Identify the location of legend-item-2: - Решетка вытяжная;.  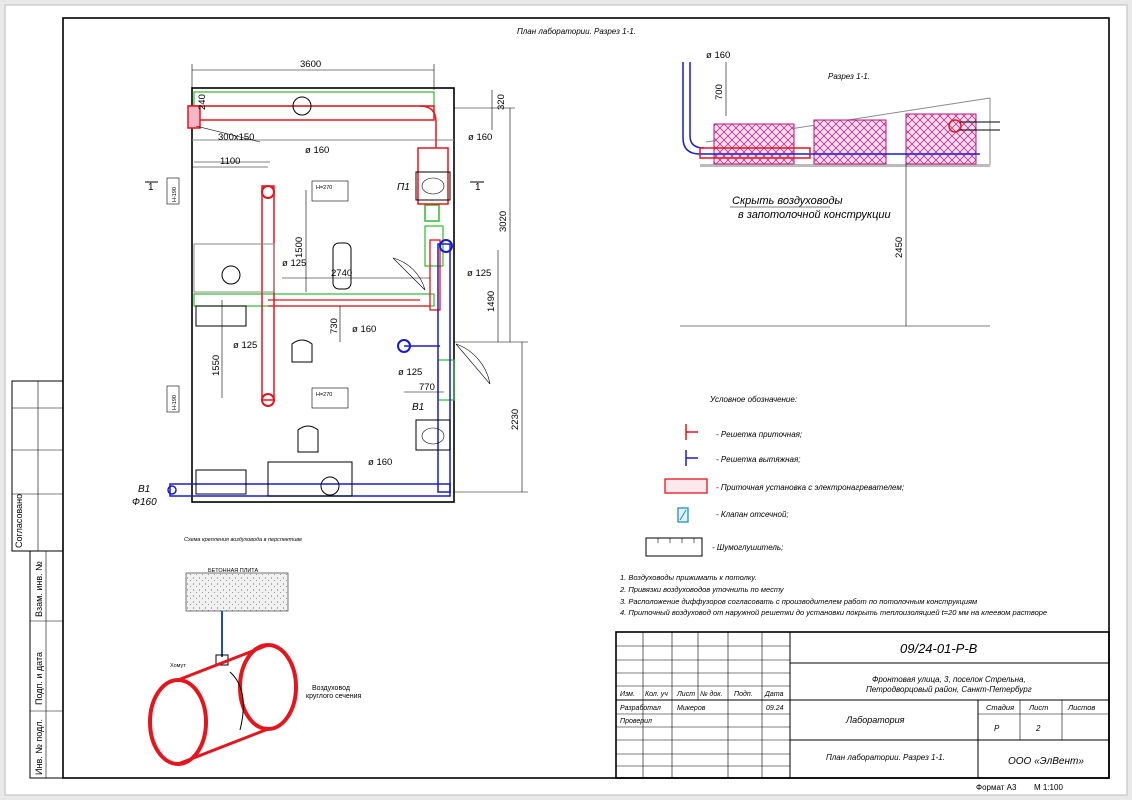
(758, 459).